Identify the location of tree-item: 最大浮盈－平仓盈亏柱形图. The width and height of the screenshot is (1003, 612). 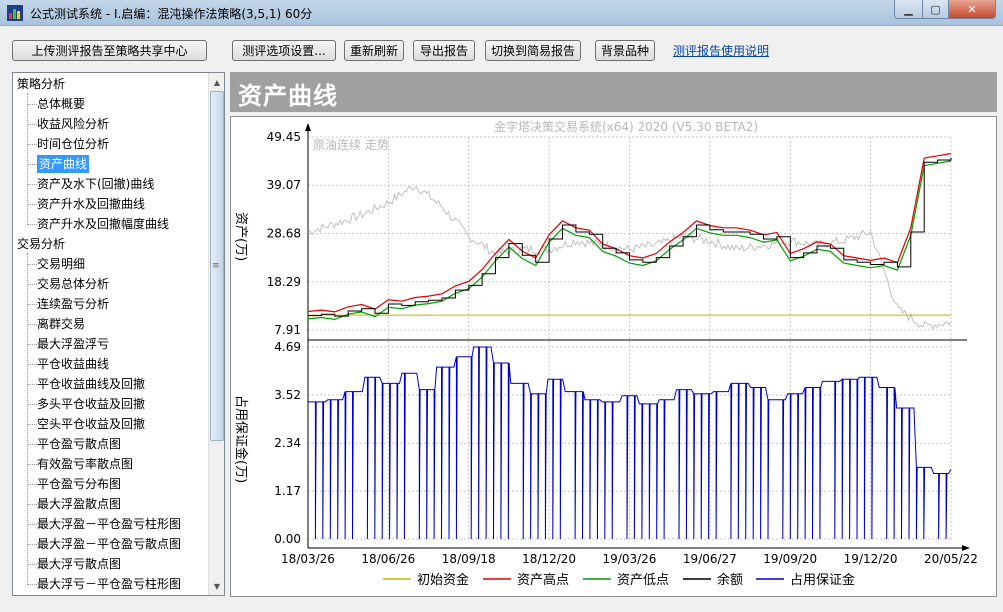
(109, 524).